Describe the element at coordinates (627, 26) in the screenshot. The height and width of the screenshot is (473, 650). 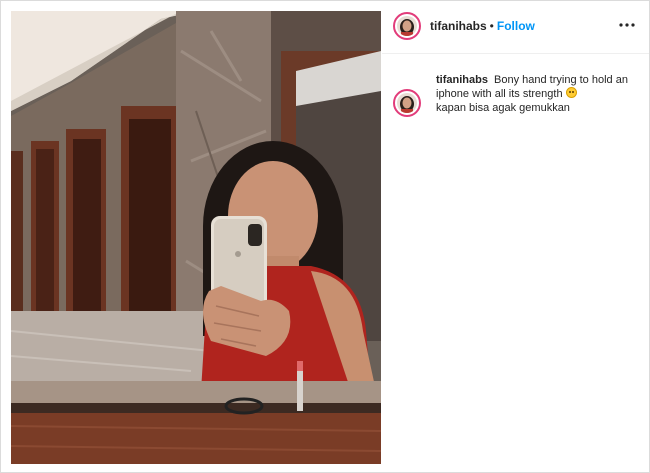
I see `more-options-icon` at that location.